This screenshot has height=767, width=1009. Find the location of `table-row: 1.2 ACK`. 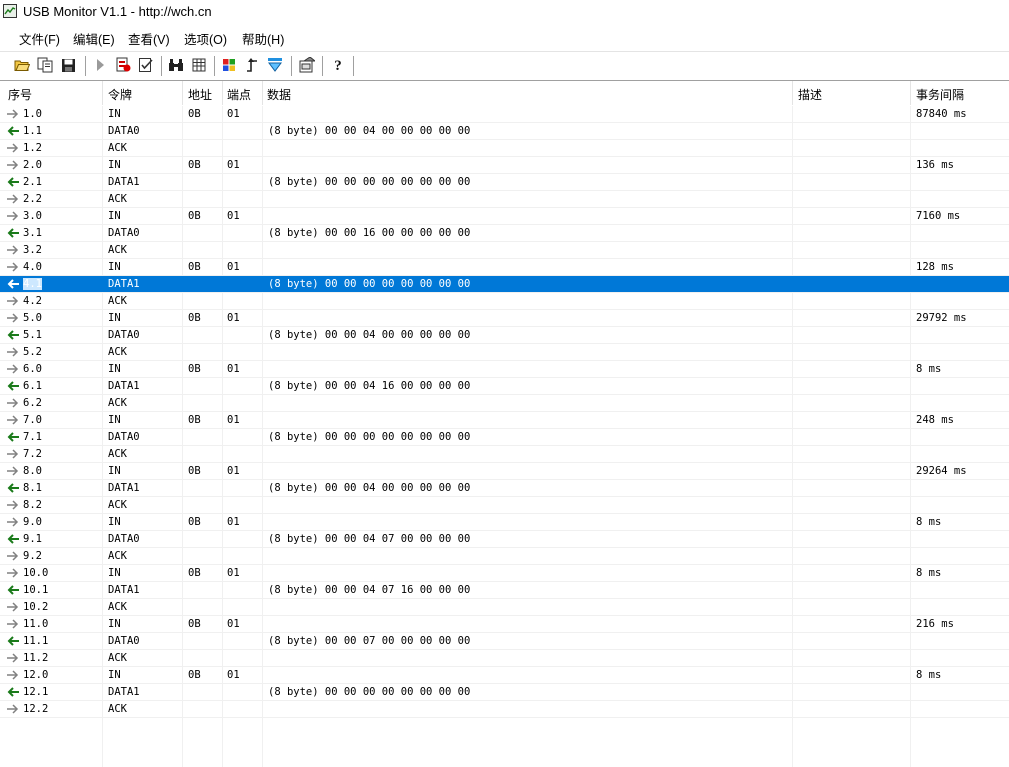

table-row: 1.2 ACK is located at coordinates (504, 148).